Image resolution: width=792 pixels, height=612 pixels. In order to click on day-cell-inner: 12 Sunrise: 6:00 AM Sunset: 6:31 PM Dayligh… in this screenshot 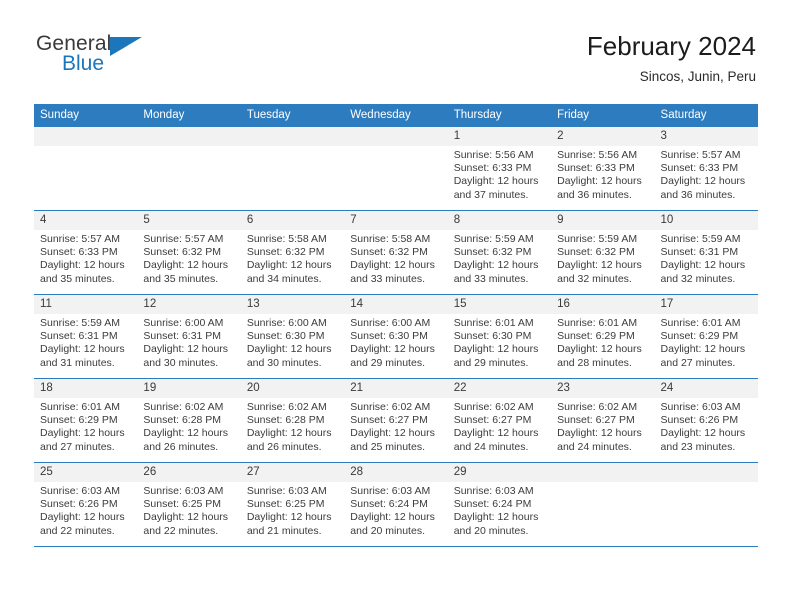, I will do `click(189, 336)`.